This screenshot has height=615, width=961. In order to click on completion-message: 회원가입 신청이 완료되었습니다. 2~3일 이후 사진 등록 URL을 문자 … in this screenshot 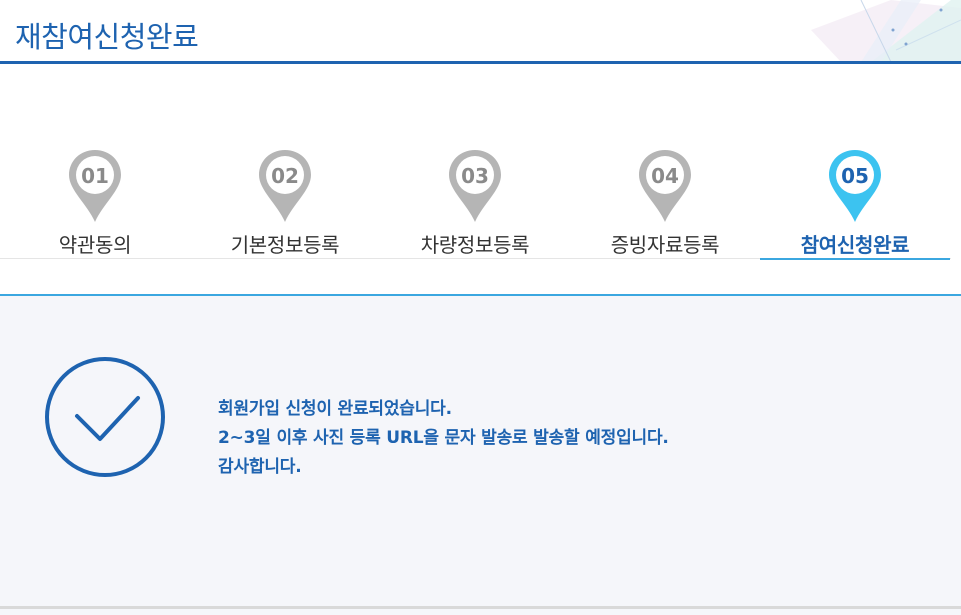, I will do `click(443, 438)`.